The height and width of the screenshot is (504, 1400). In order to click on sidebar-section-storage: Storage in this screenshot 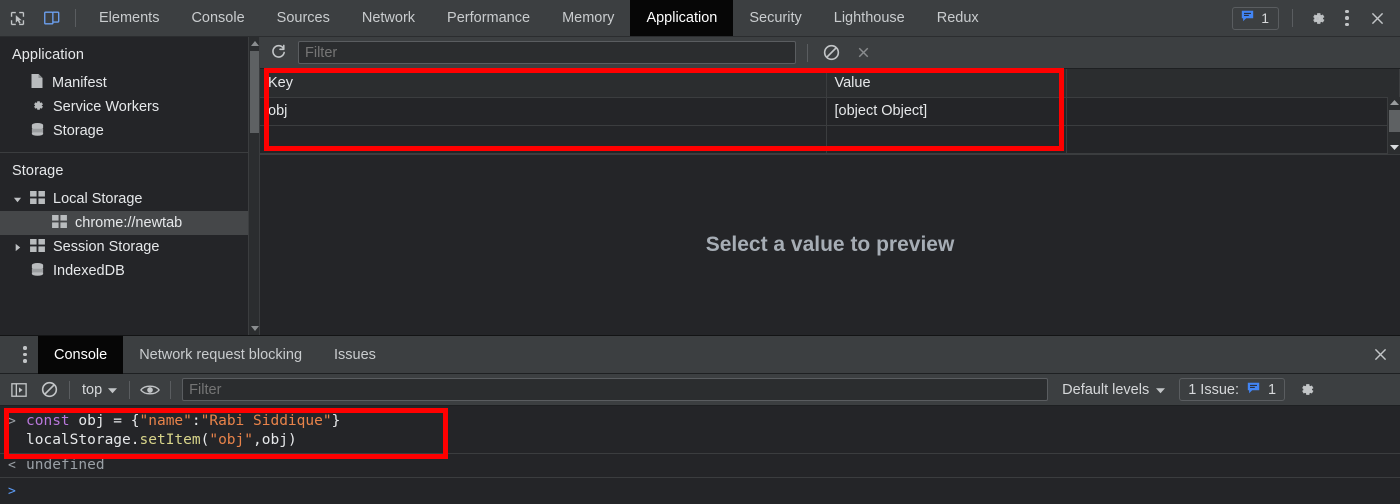, I will do `click(38, 171)`.